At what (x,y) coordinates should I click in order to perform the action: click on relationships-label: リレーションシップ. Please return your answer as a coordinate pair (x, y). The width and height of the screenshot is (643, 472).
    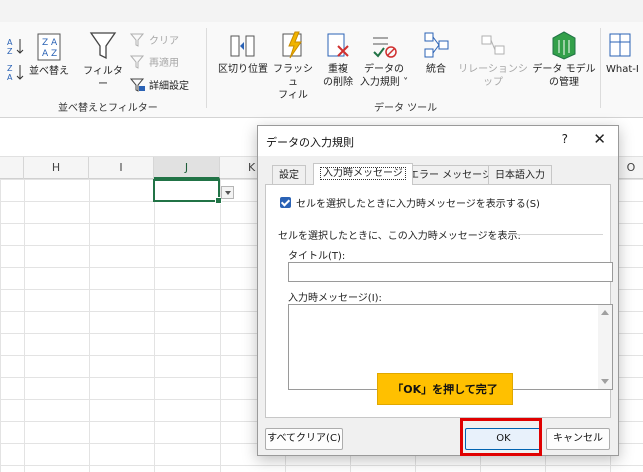
    Looking at the image, I should click on (493, 76).